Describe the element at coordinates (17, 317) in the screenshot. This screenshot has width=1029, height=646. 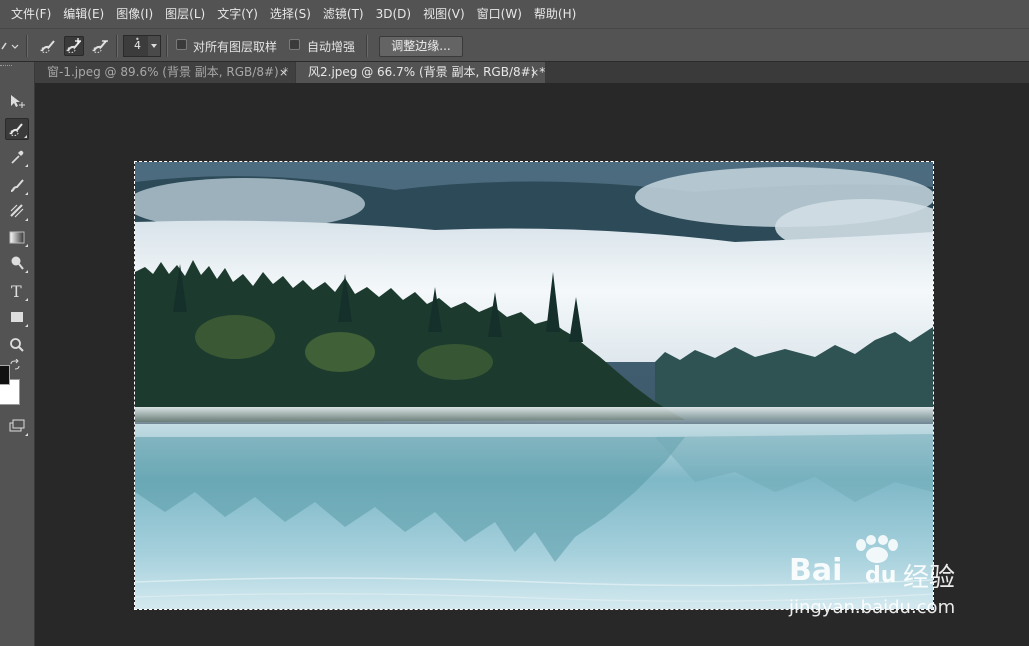
I see `rectangle-tool-icon` at that location.